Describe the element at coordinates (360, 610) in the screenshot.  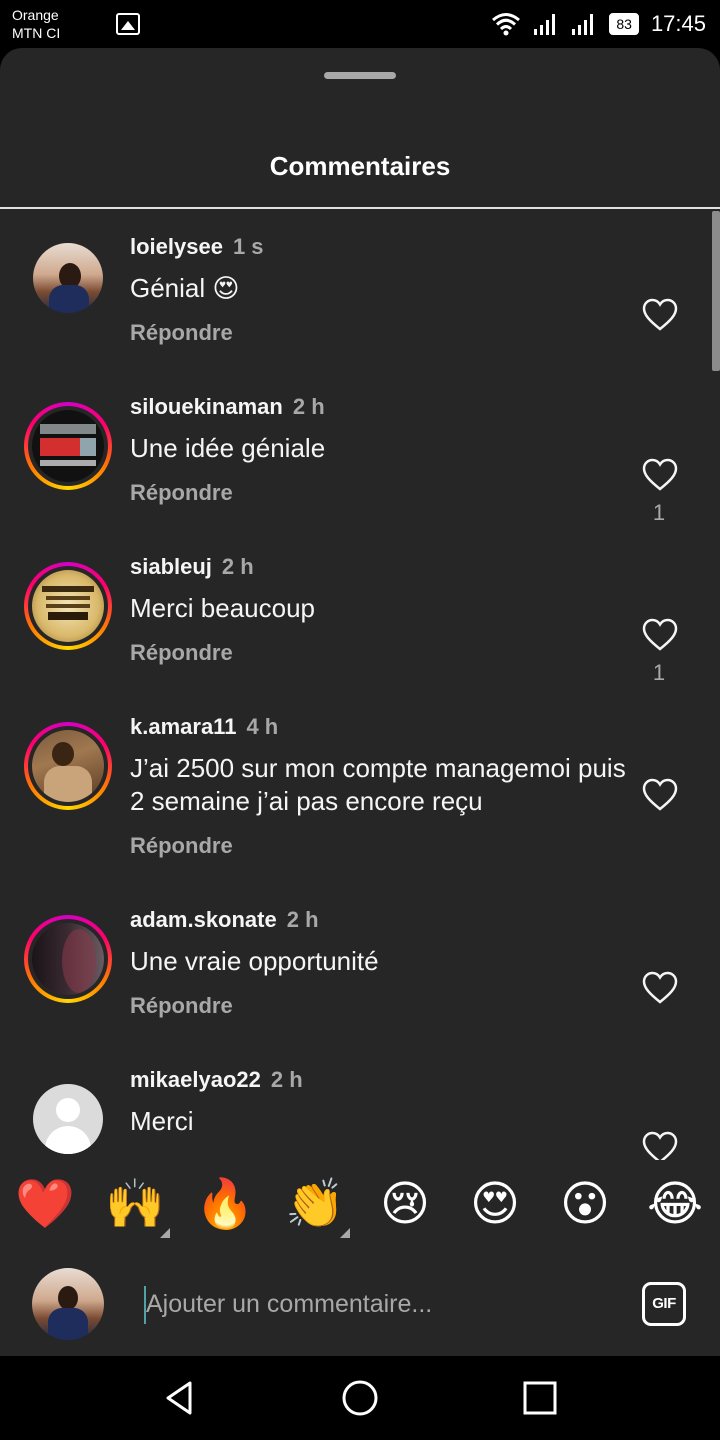
I see `comment-item: siableuj 2 h Merci beaucoup Répondre 1` at that location.